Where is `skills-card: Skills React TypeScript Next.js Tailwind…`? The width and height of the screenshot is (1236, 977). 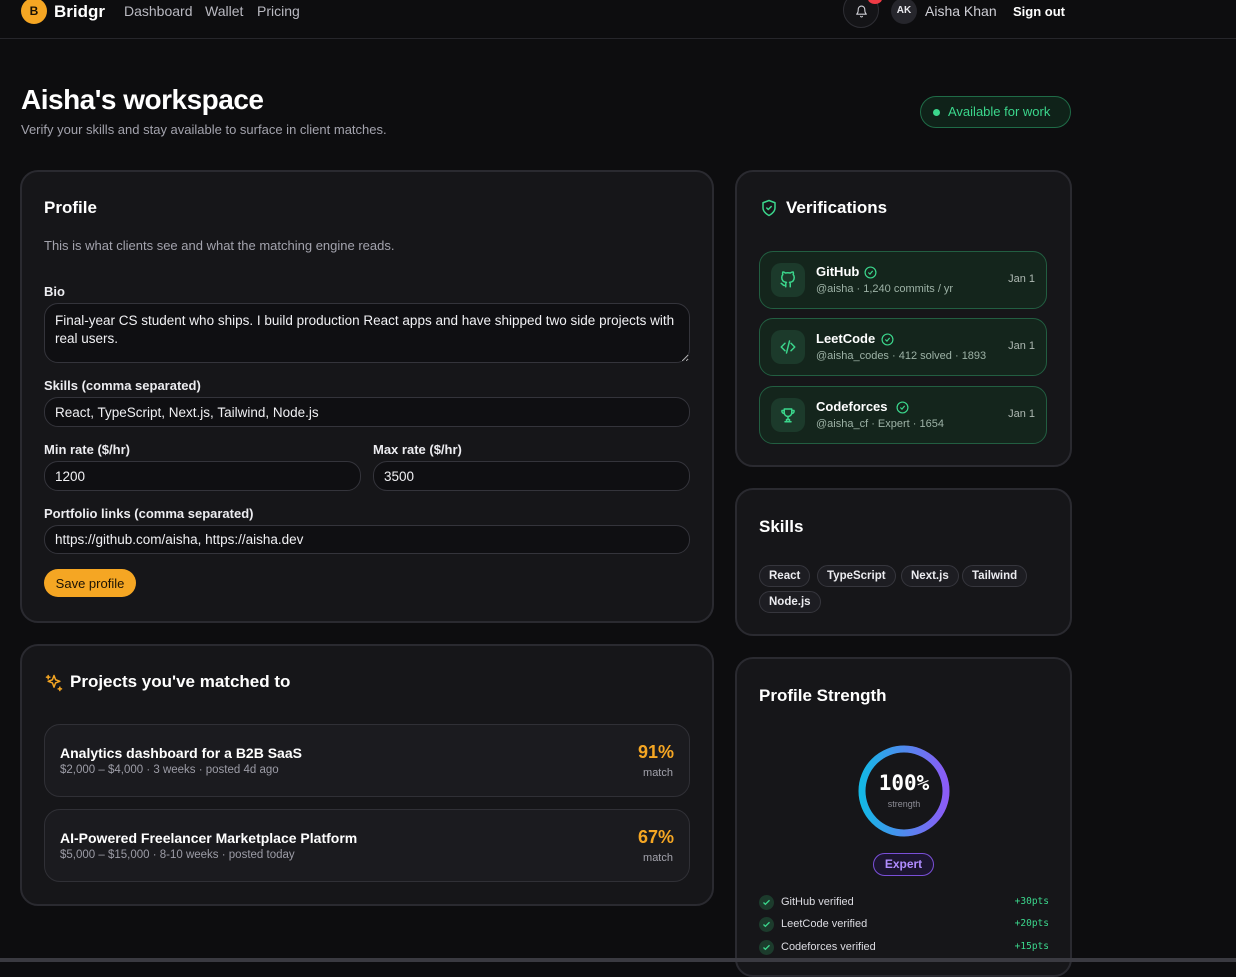
skills-card: Skills React TypeScript Next.js Tailwind… is located at coordinates (903, 562).